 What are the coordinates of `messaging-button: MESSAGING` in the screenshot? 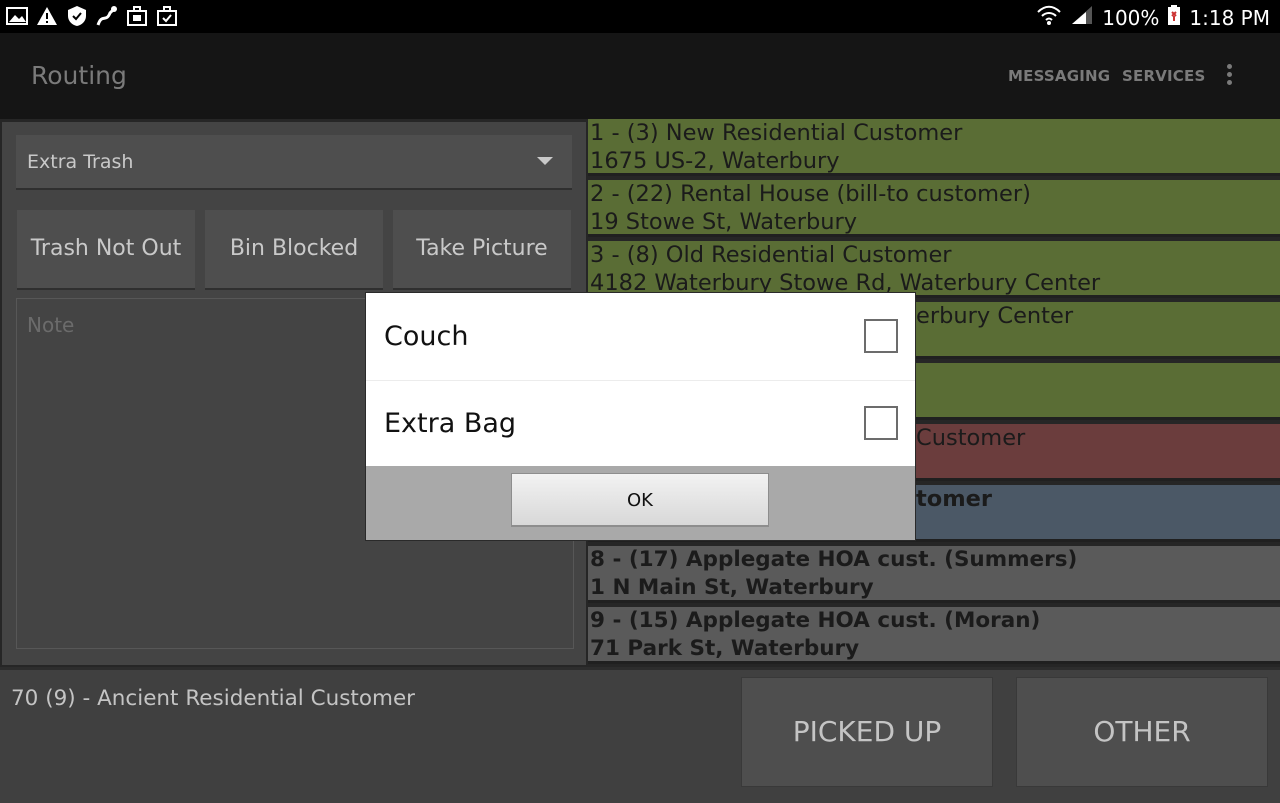 It's located at (1059, 76).